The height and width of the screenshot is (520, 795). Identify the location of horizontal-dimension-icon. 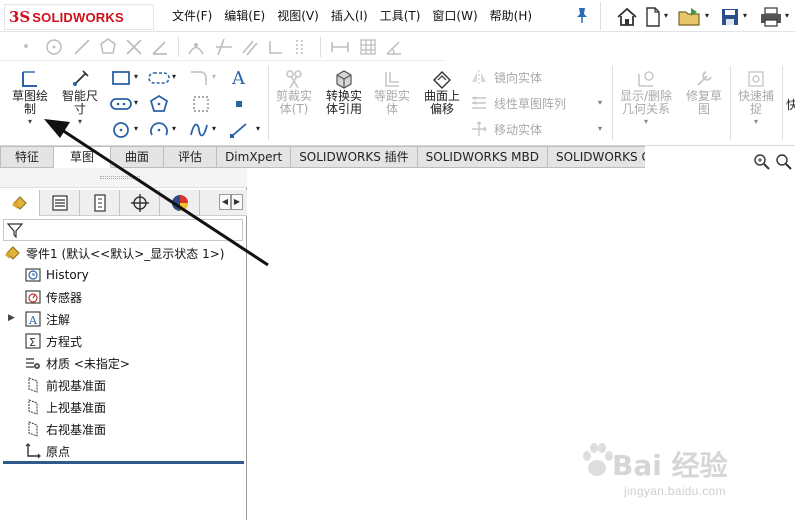
(340, 47).